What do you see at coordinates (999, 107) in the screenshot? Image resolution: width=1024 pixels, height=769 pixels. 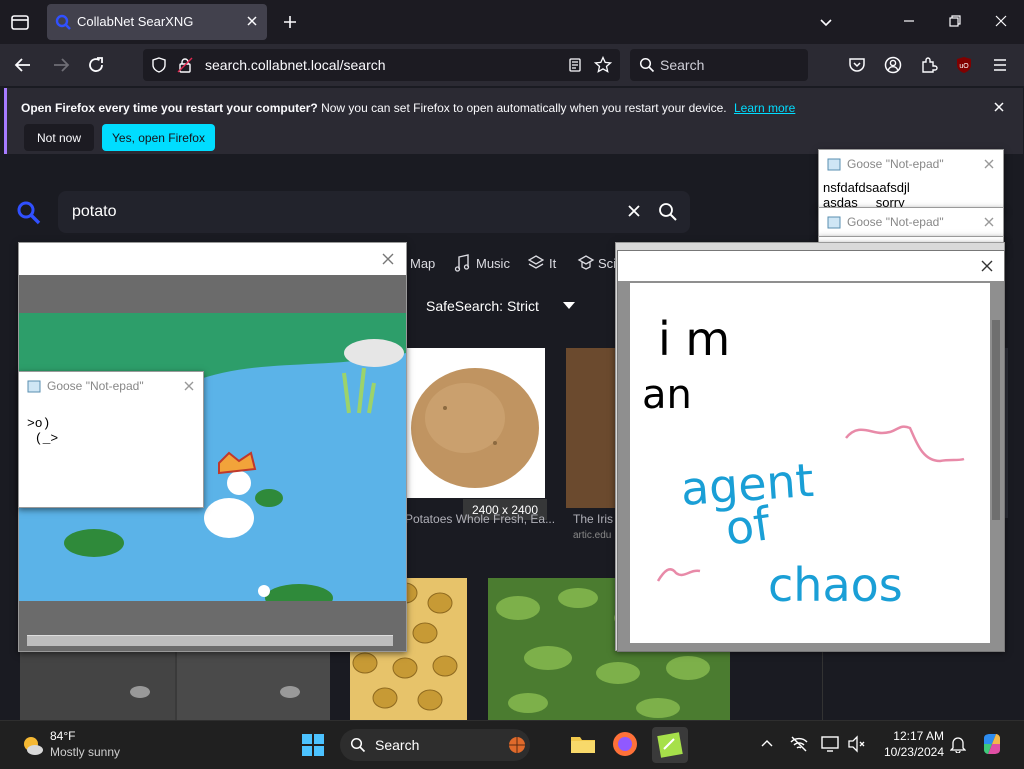 I see `close-notification-icon` at bounding box center [999, 107].